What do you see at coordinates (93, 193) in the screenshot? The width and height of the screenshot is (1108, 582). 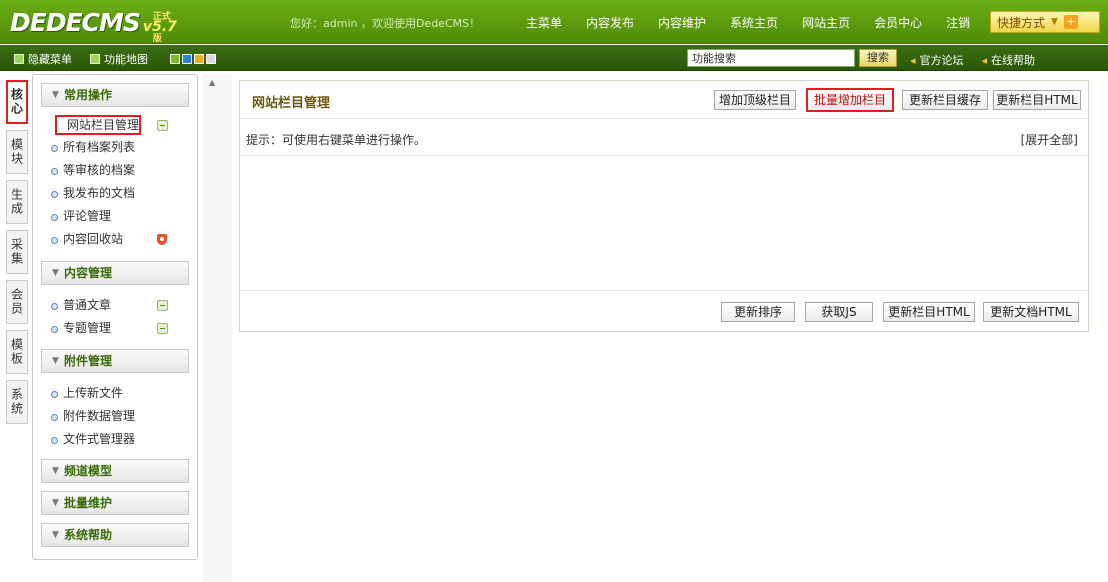 I see `menu-item-my-documents: 我发布的文档` at bounding box center [93, 193].